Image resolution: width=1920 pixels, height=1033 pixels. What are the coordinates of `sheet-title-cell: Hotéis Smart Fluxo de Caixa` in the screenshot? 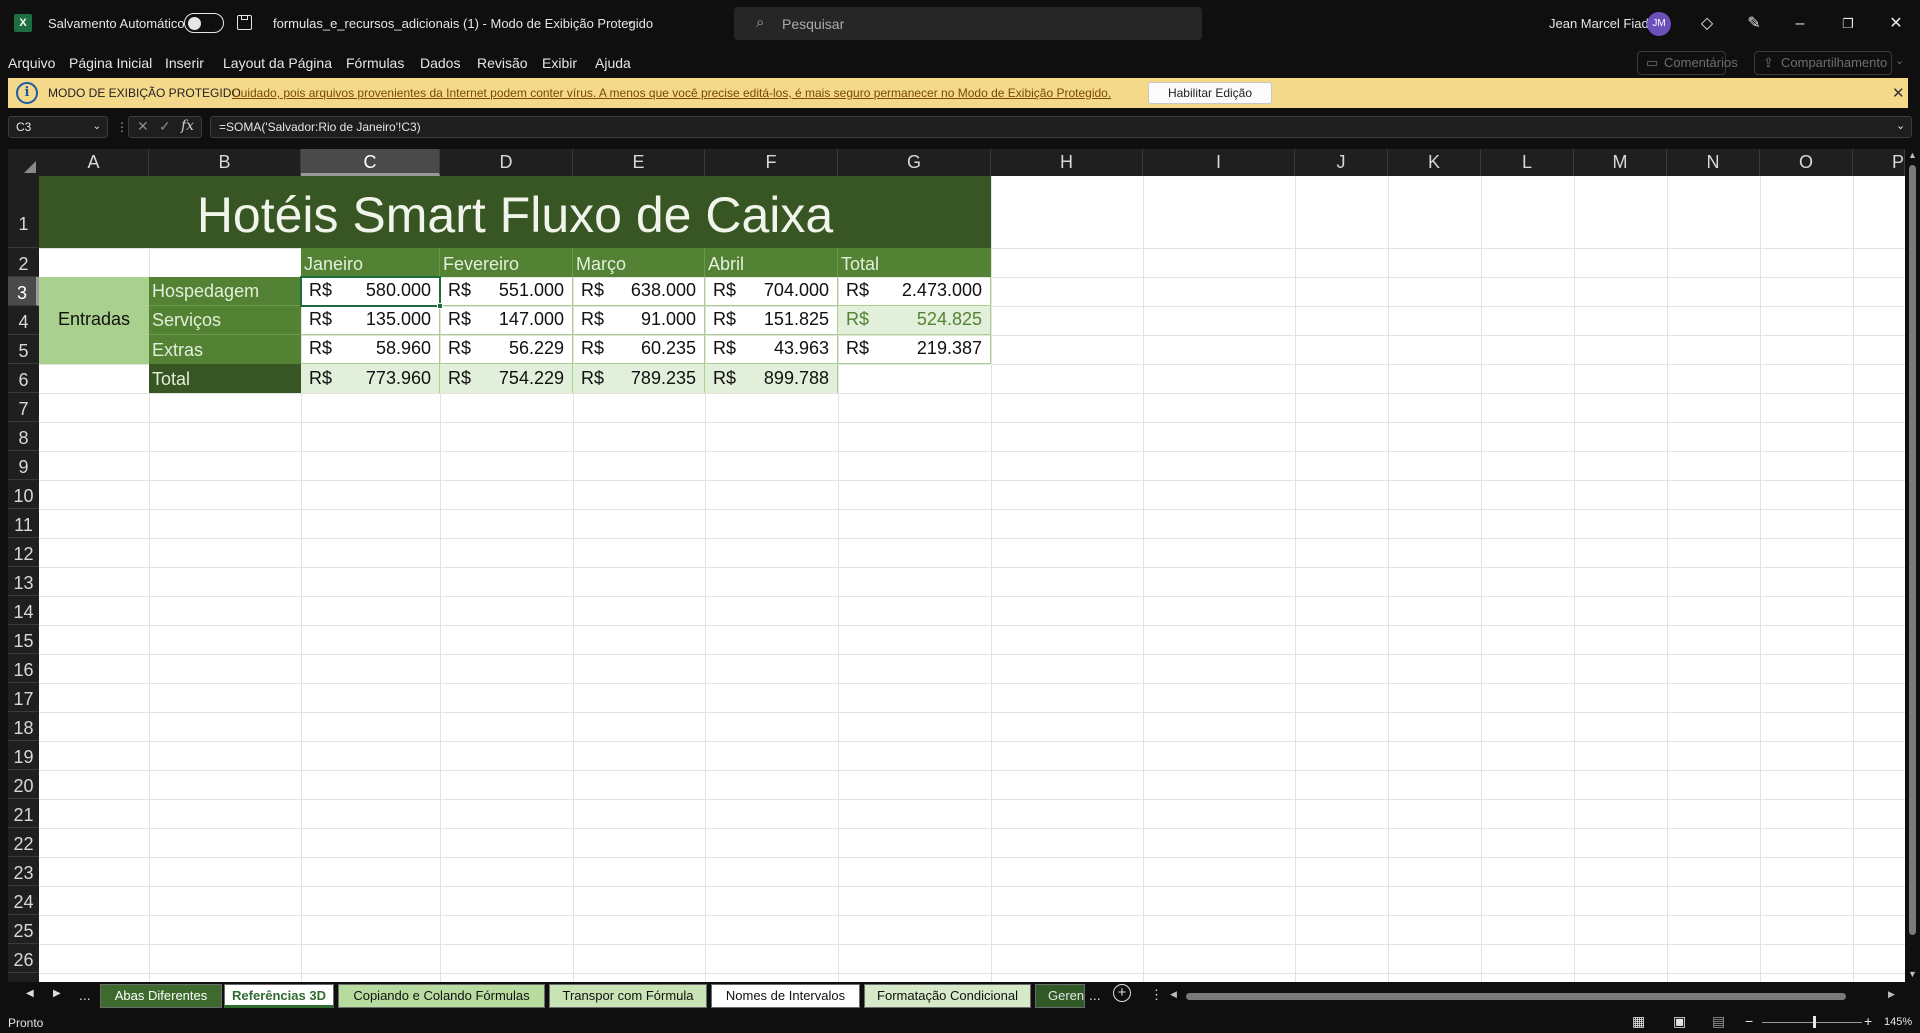 It's located at (515, 212).